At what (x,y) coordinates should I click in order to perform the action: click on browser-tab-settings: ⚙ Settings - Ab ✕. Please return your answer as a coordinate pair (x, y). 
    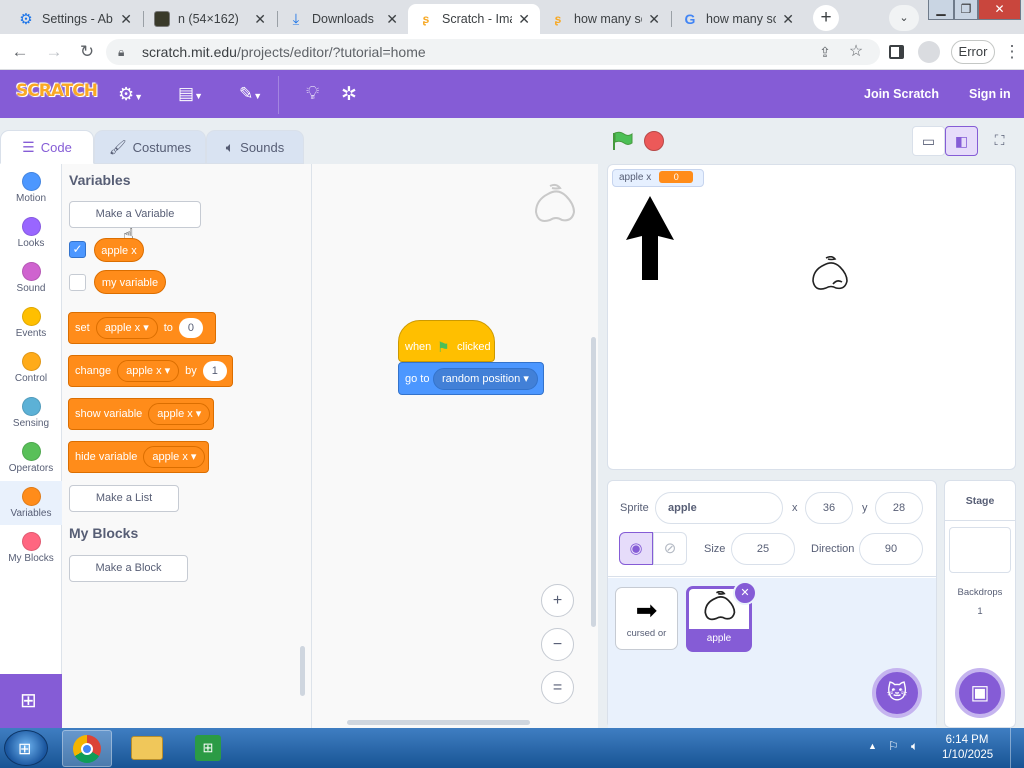
    Looking at the image, I should click on (75, 19).